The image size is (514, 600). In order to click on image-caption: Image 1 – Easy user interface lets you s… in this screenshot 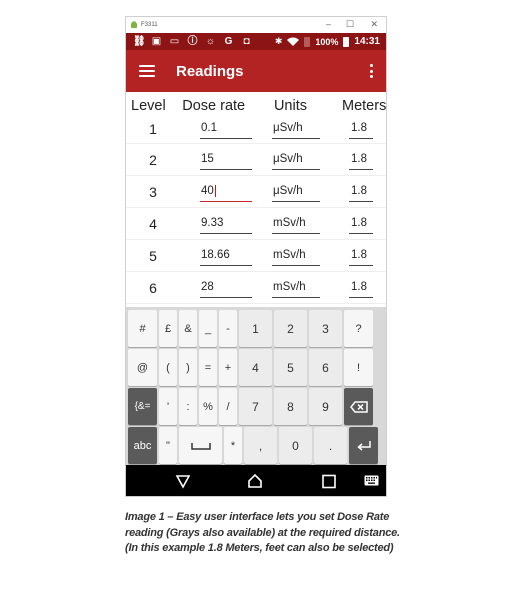, I will do `click(262, 532)`.